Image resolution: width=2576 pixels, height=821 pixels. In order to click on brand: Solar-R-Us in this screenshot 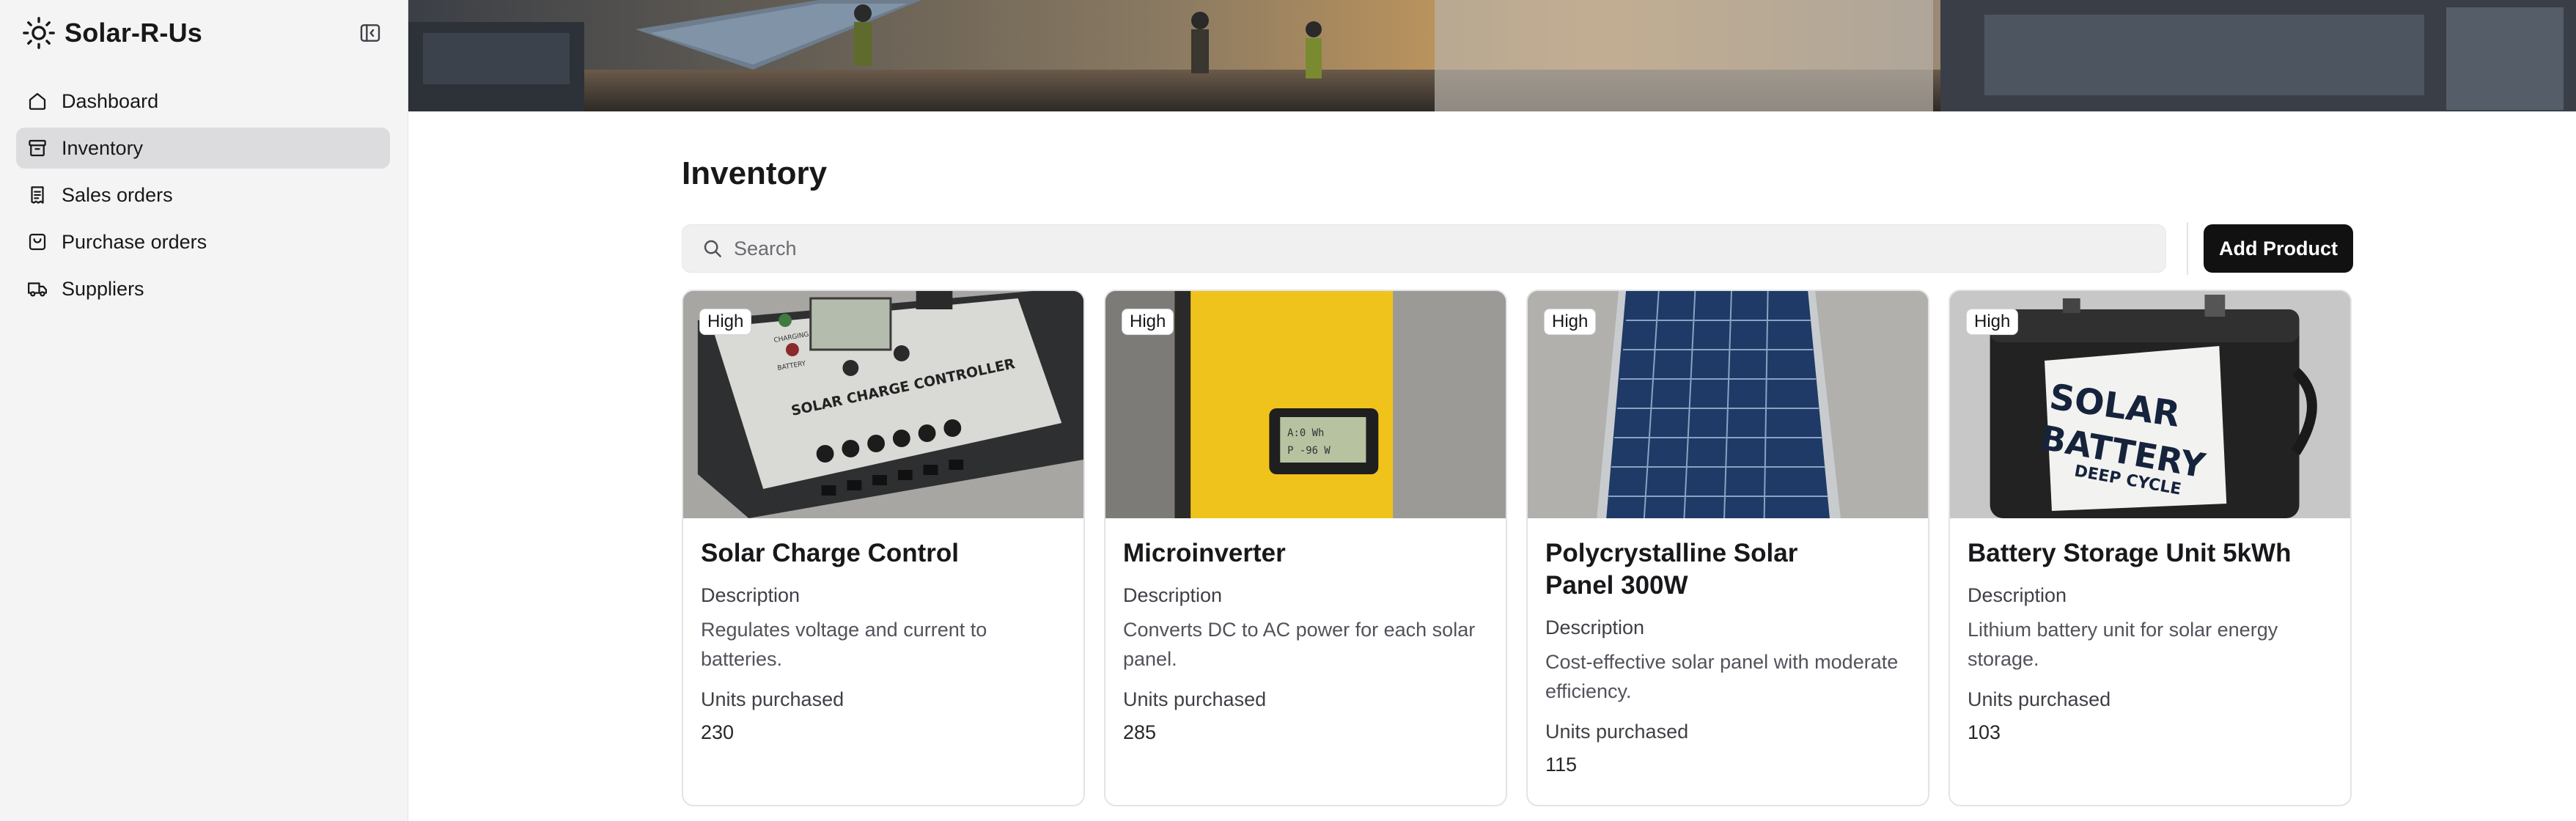, I will do `click(112, 33)`.